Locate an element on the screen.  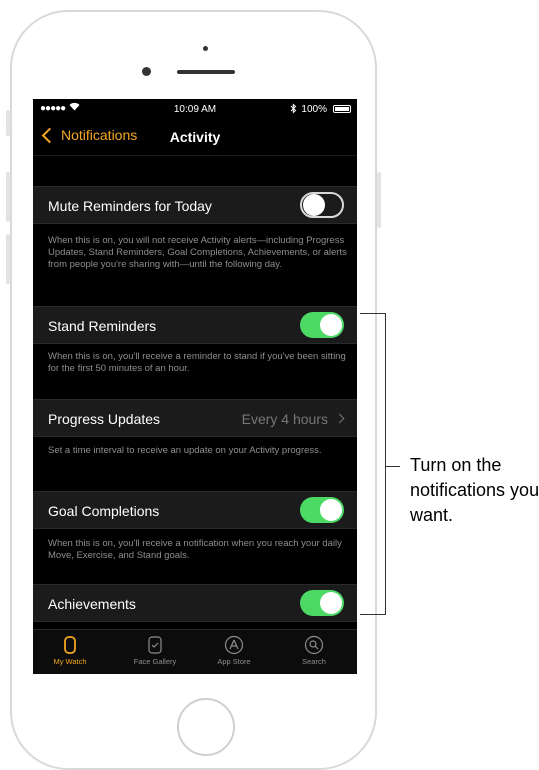
goal-completions-label: Goal Completions is located at coordinates (104, 511).